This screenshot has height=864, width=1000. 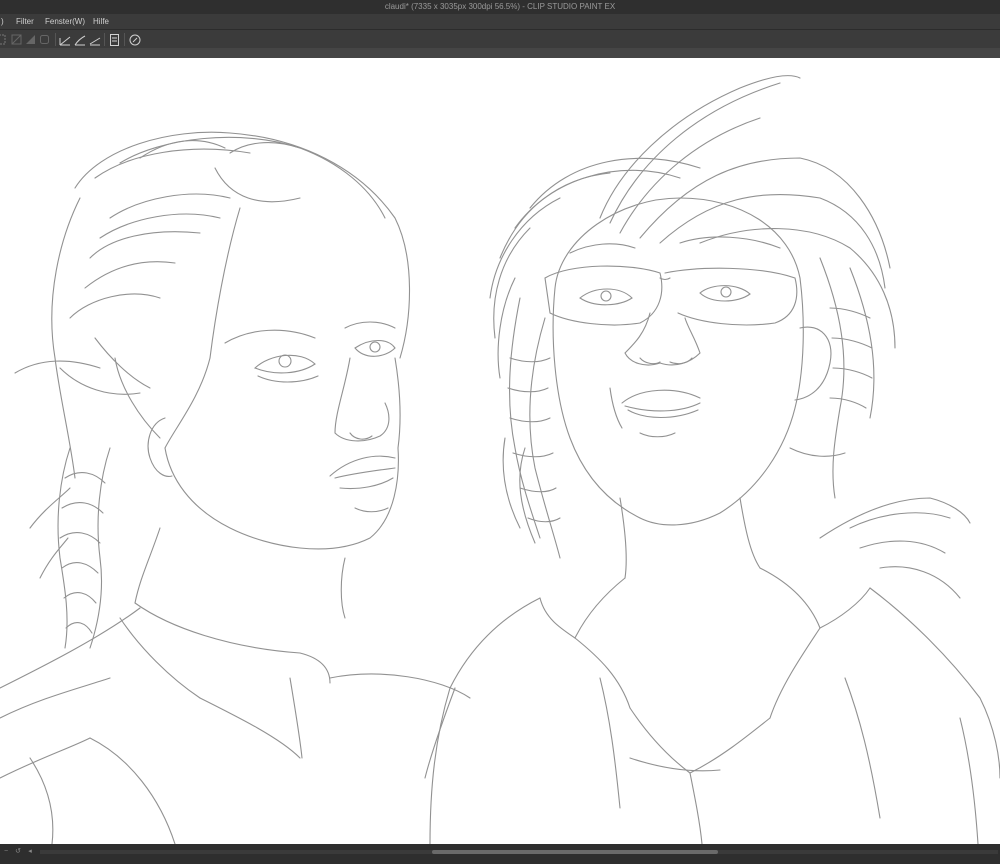 I want to click on ruler-line-icon, so click(x=64, y=39).